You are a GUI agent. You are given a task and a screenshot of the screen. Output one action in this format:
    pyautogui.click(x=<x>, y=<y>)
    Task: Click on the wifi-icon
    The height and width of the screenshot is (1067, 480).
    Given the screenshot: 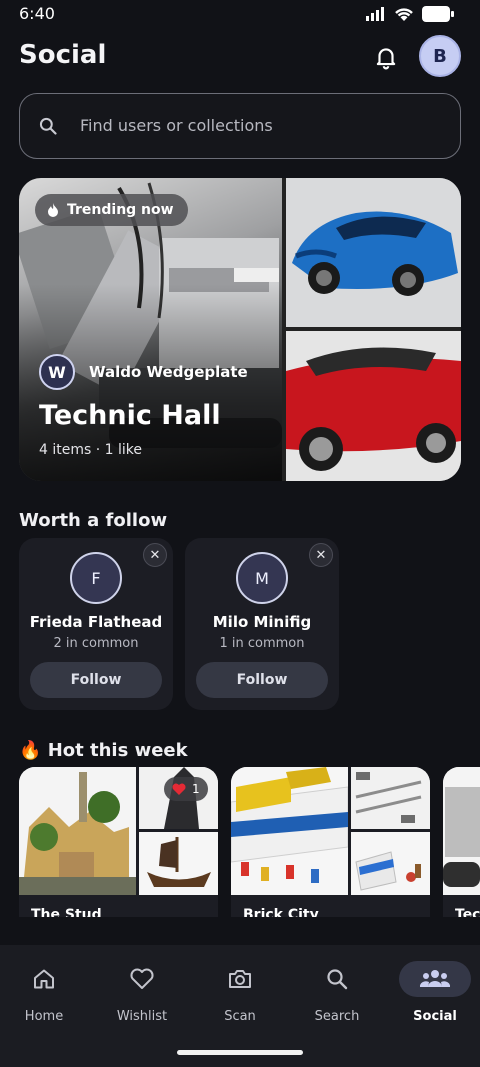 What is the action you would take?
    pyautogui.click(x=404, y=14)
    